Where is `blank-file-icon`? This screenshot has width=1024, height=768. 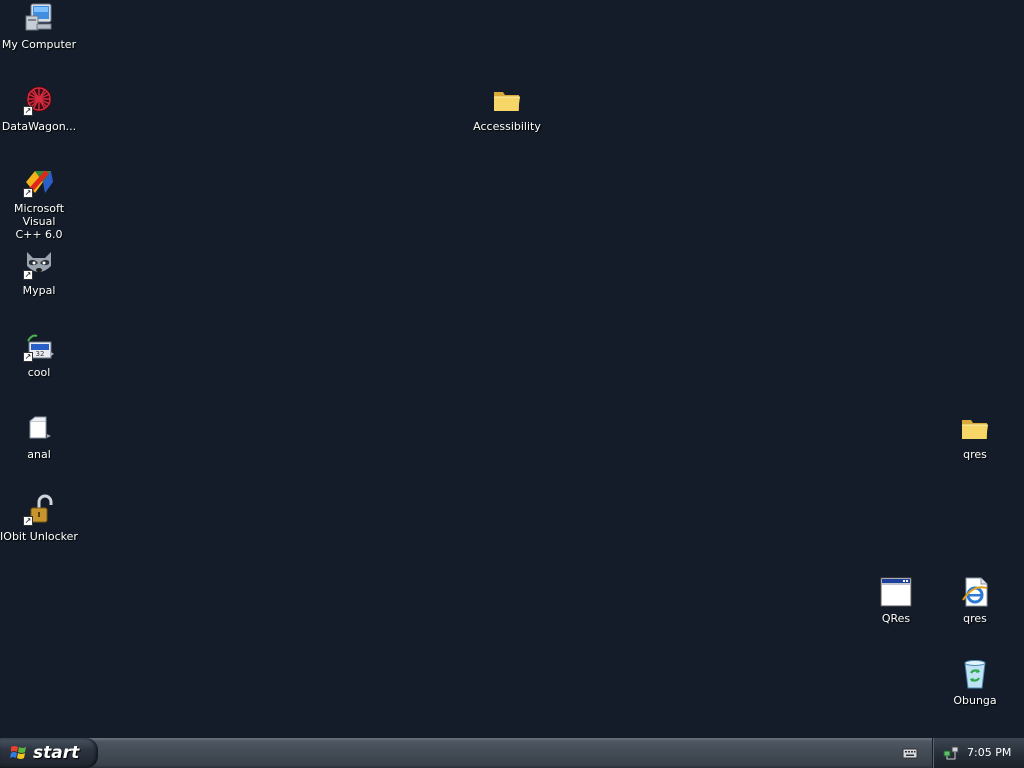 blank-file-icon is located at coordinates (39, 428).